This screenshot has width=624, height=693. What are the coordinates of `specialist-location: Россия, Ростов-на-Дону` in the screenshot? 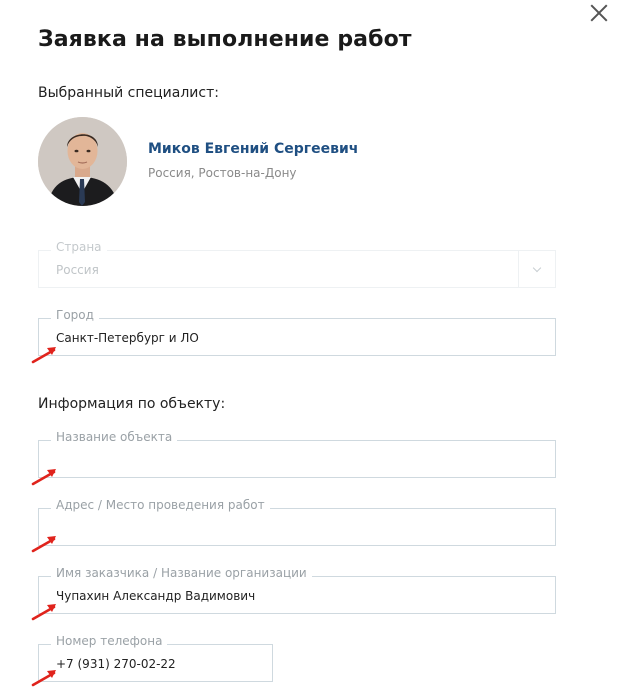 It's located at (222, 173).